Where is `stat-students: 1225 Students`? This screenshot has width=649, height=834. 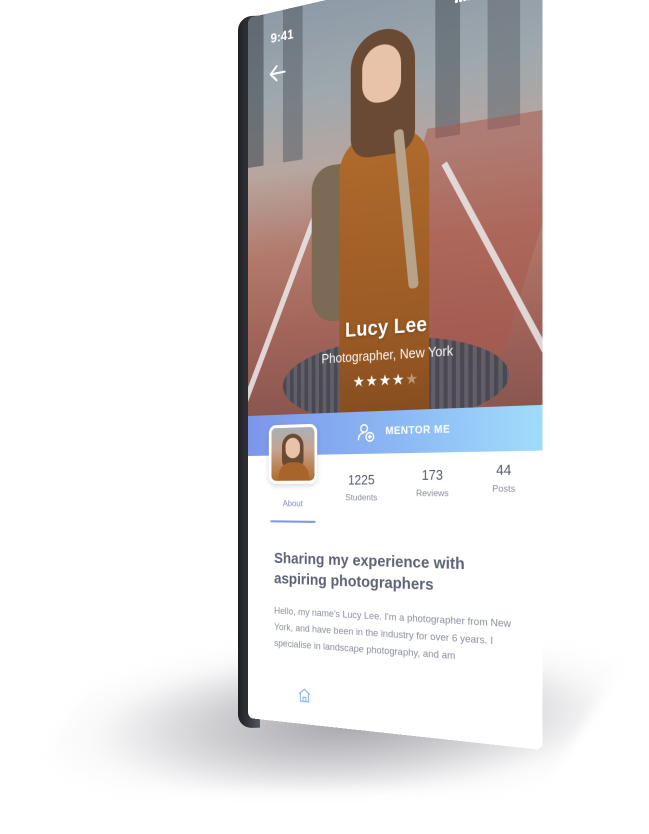 stat-students: 1225 Students is located at coordinates (361, 488).